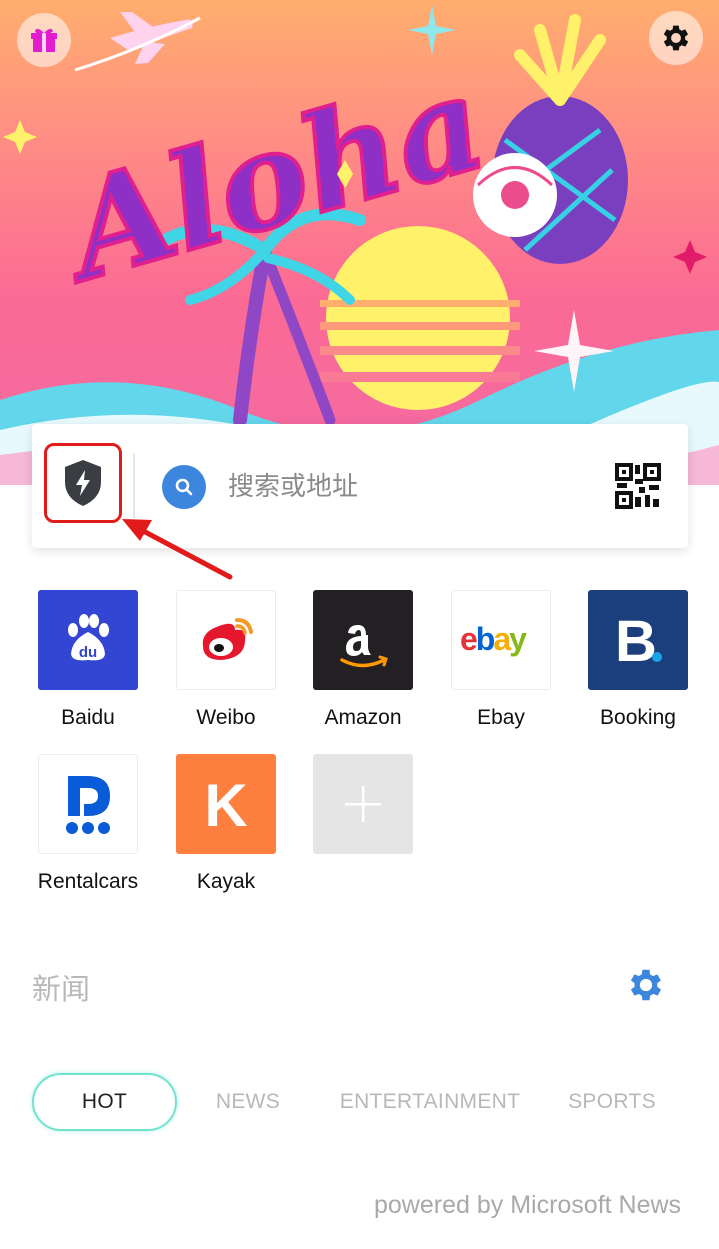 This screenshot has height=1249, width=719. I want to click on annotation-arrow, so click(177, 549).